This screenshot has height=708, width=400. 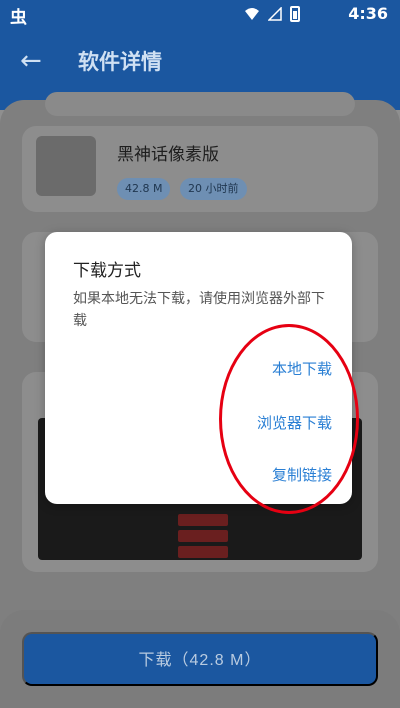 I want to click on download-button: 下载（42.8 M）, so click(x=200, y=659).